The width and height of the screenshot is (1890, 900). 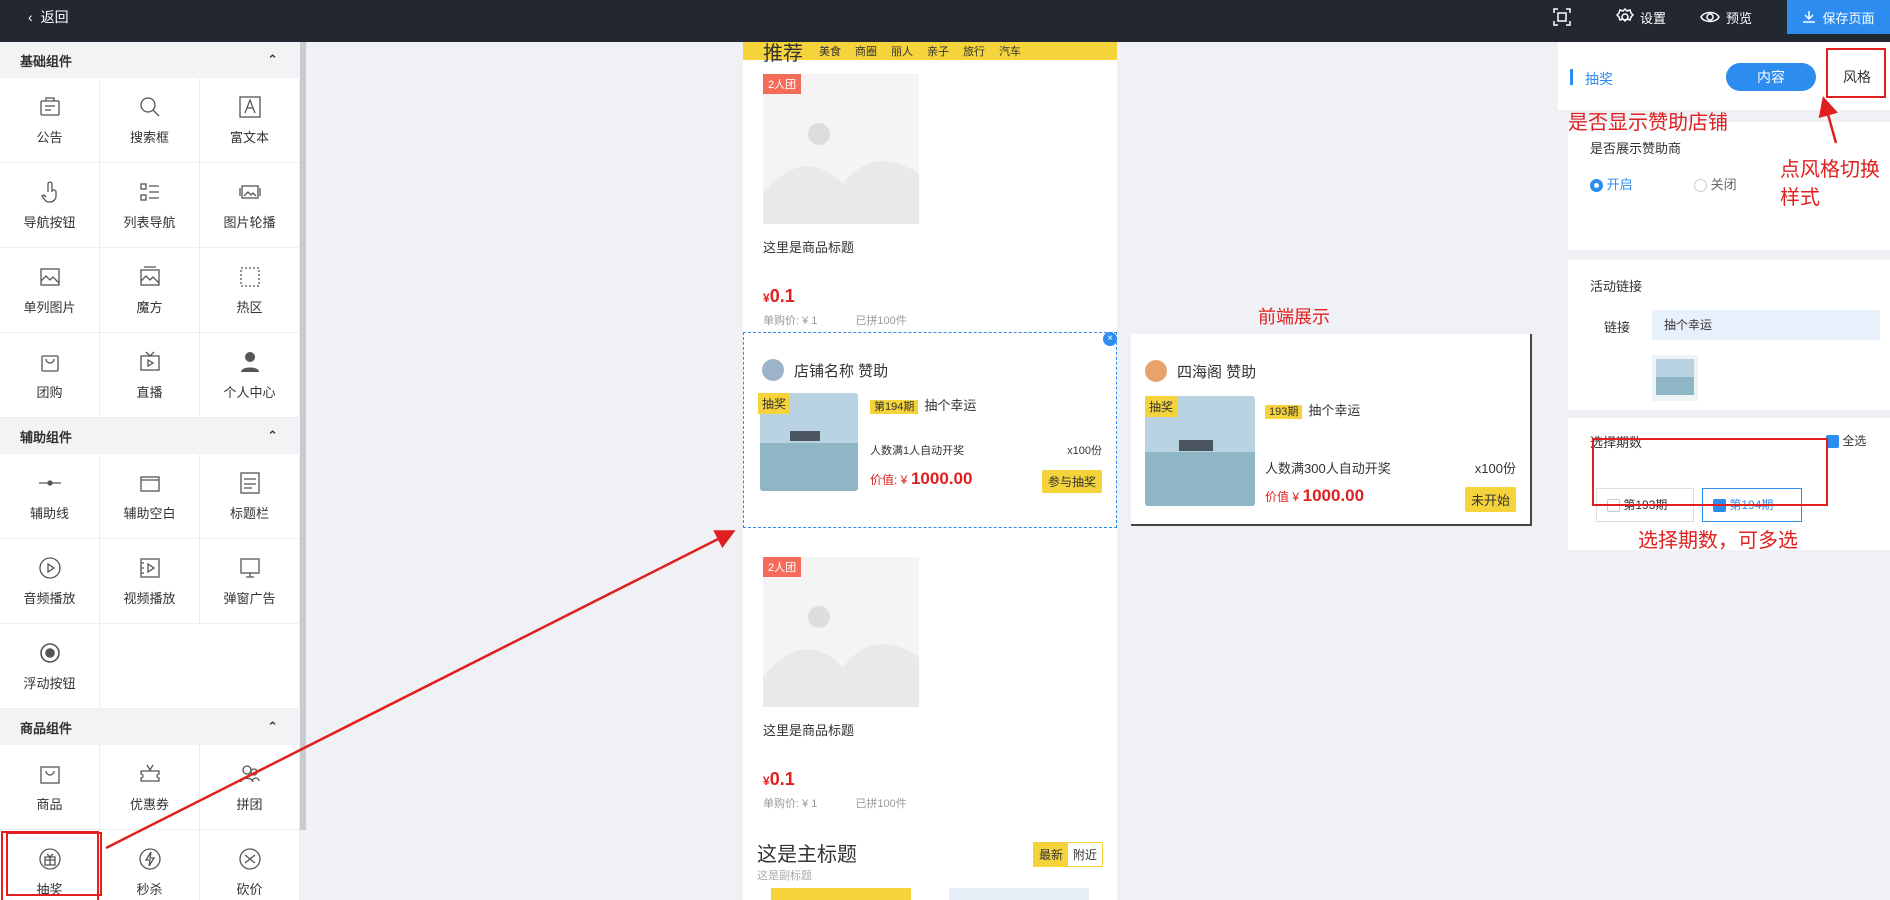 I want to click on fullscreen-icon, so click(x=1562, y=17).